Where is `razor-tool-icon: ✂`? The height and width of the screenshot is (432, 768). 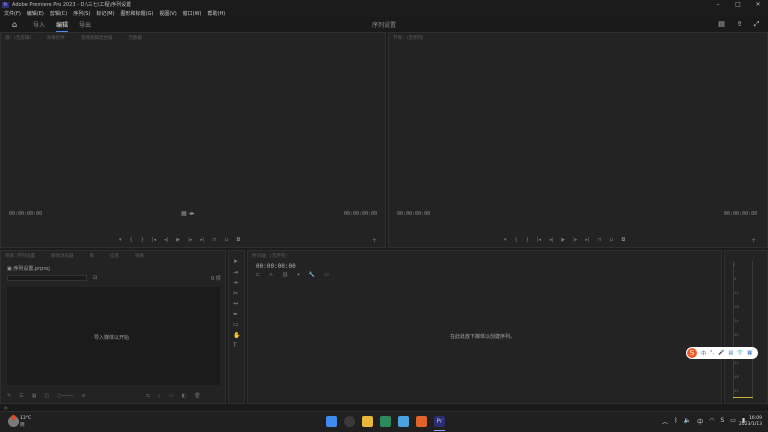
razor-tool-icon: ✂ is located at coordinates (236, 294).